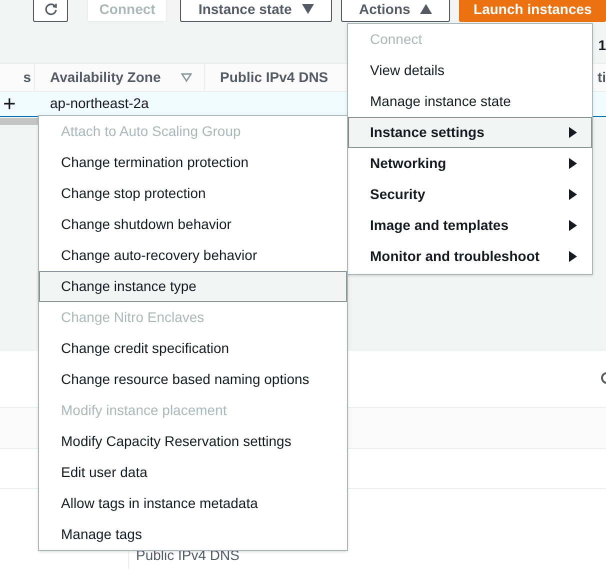 The height and width of the screenshot is (577, 606). Describe the element at coordinates (256, 11) in the screenshot. I see `dropdown-button: Instance state` at that location.